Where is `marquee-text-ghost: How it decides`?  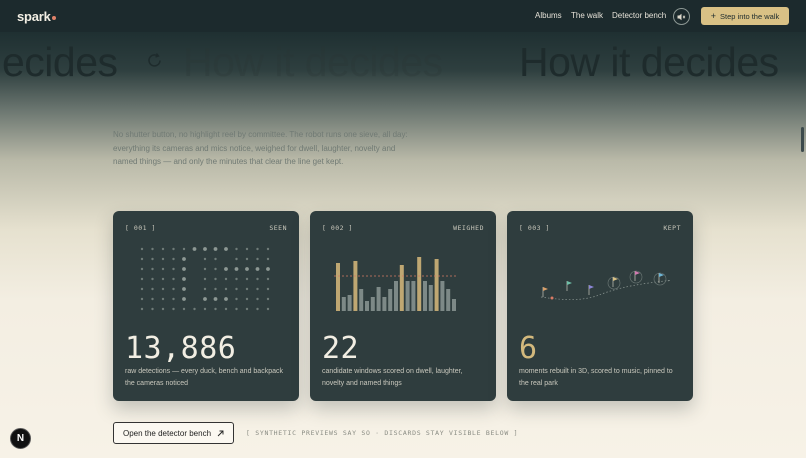 marquee-text-ghost: How it decides is located at coordinates (313, 62).